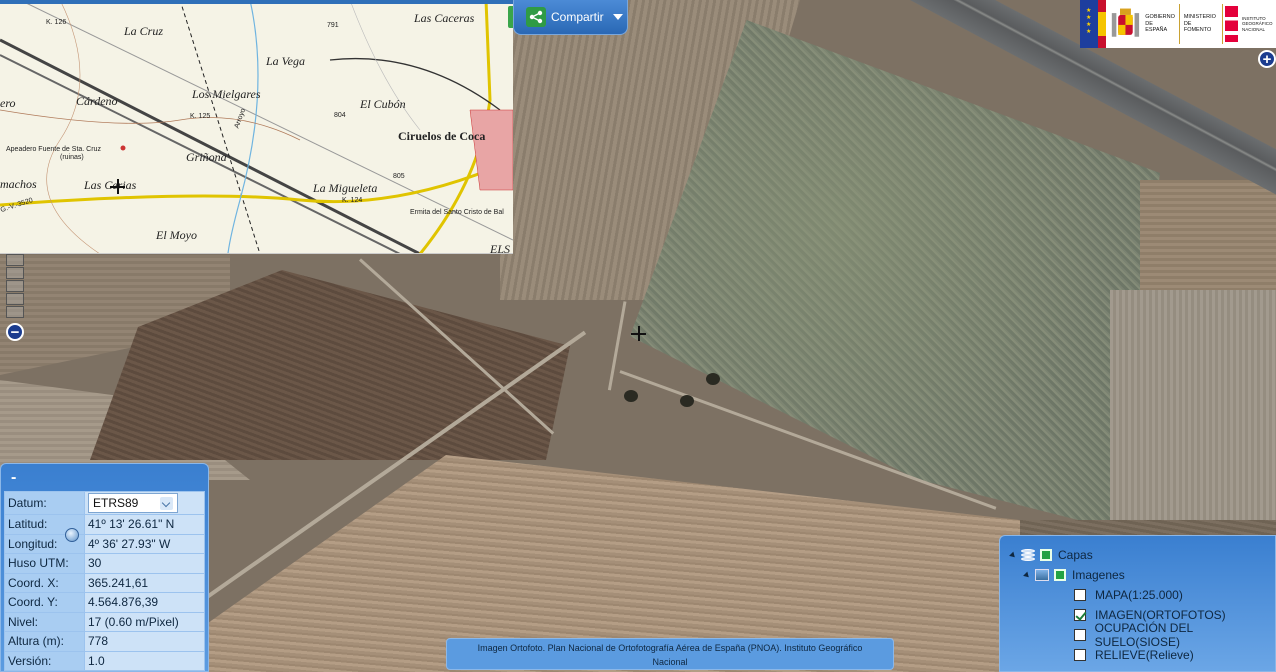 Image resolution: width=1276 pixels, height=672 pixels. What do you see at coordinates (256, 2) in the screenshot?
I see `topo-header-bar` at bounding box center [256, 2].